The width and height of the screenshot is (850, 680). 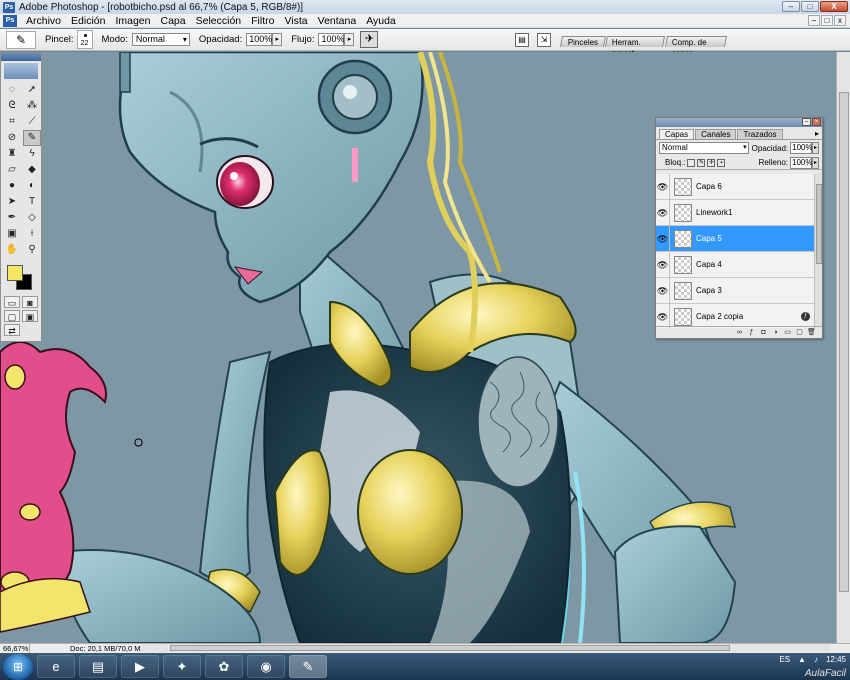 I want to click on airbrush-toggle: ✈, so click(x=369, y=39).